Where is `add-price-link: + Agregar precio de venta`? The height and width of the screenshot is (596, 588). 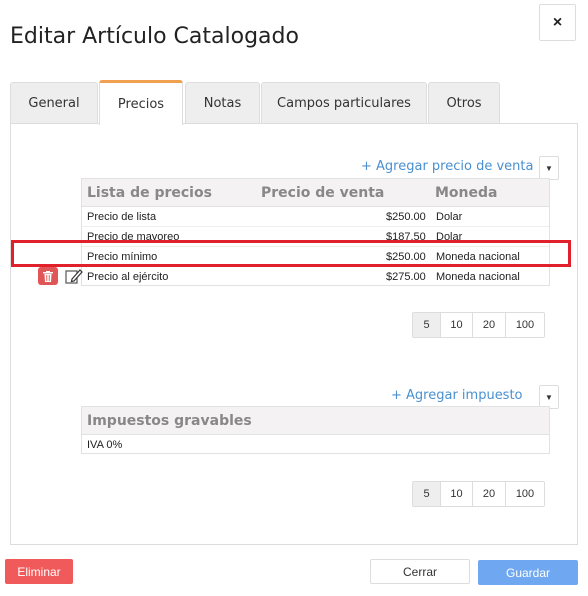 add-price-link: + Agregar precio de venta is located at coordinates (447, 166).